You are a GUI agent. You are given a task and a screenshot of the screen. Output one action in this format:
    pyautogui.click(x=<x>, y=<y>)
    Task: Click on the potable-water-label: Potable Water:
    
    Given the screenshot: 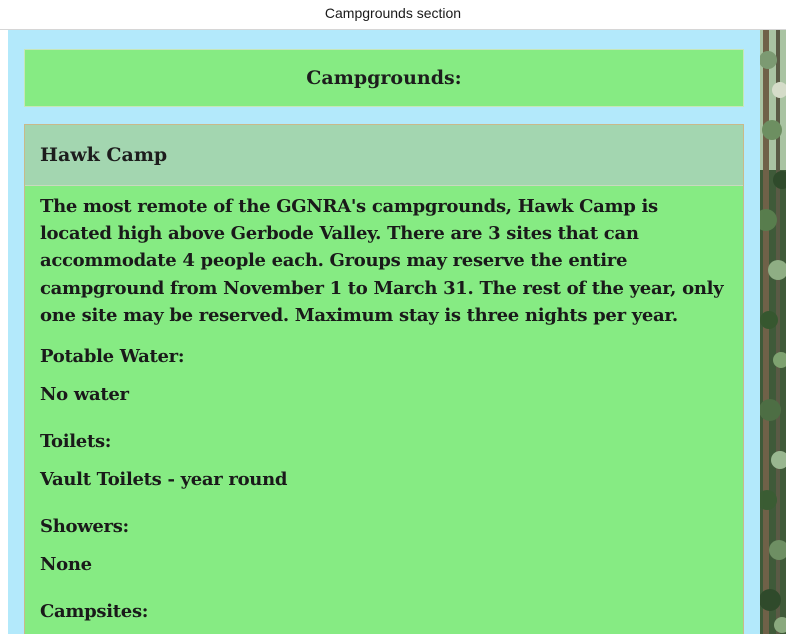 What is the action you would take?
    pyautogui.click(x=112, y=357)
    